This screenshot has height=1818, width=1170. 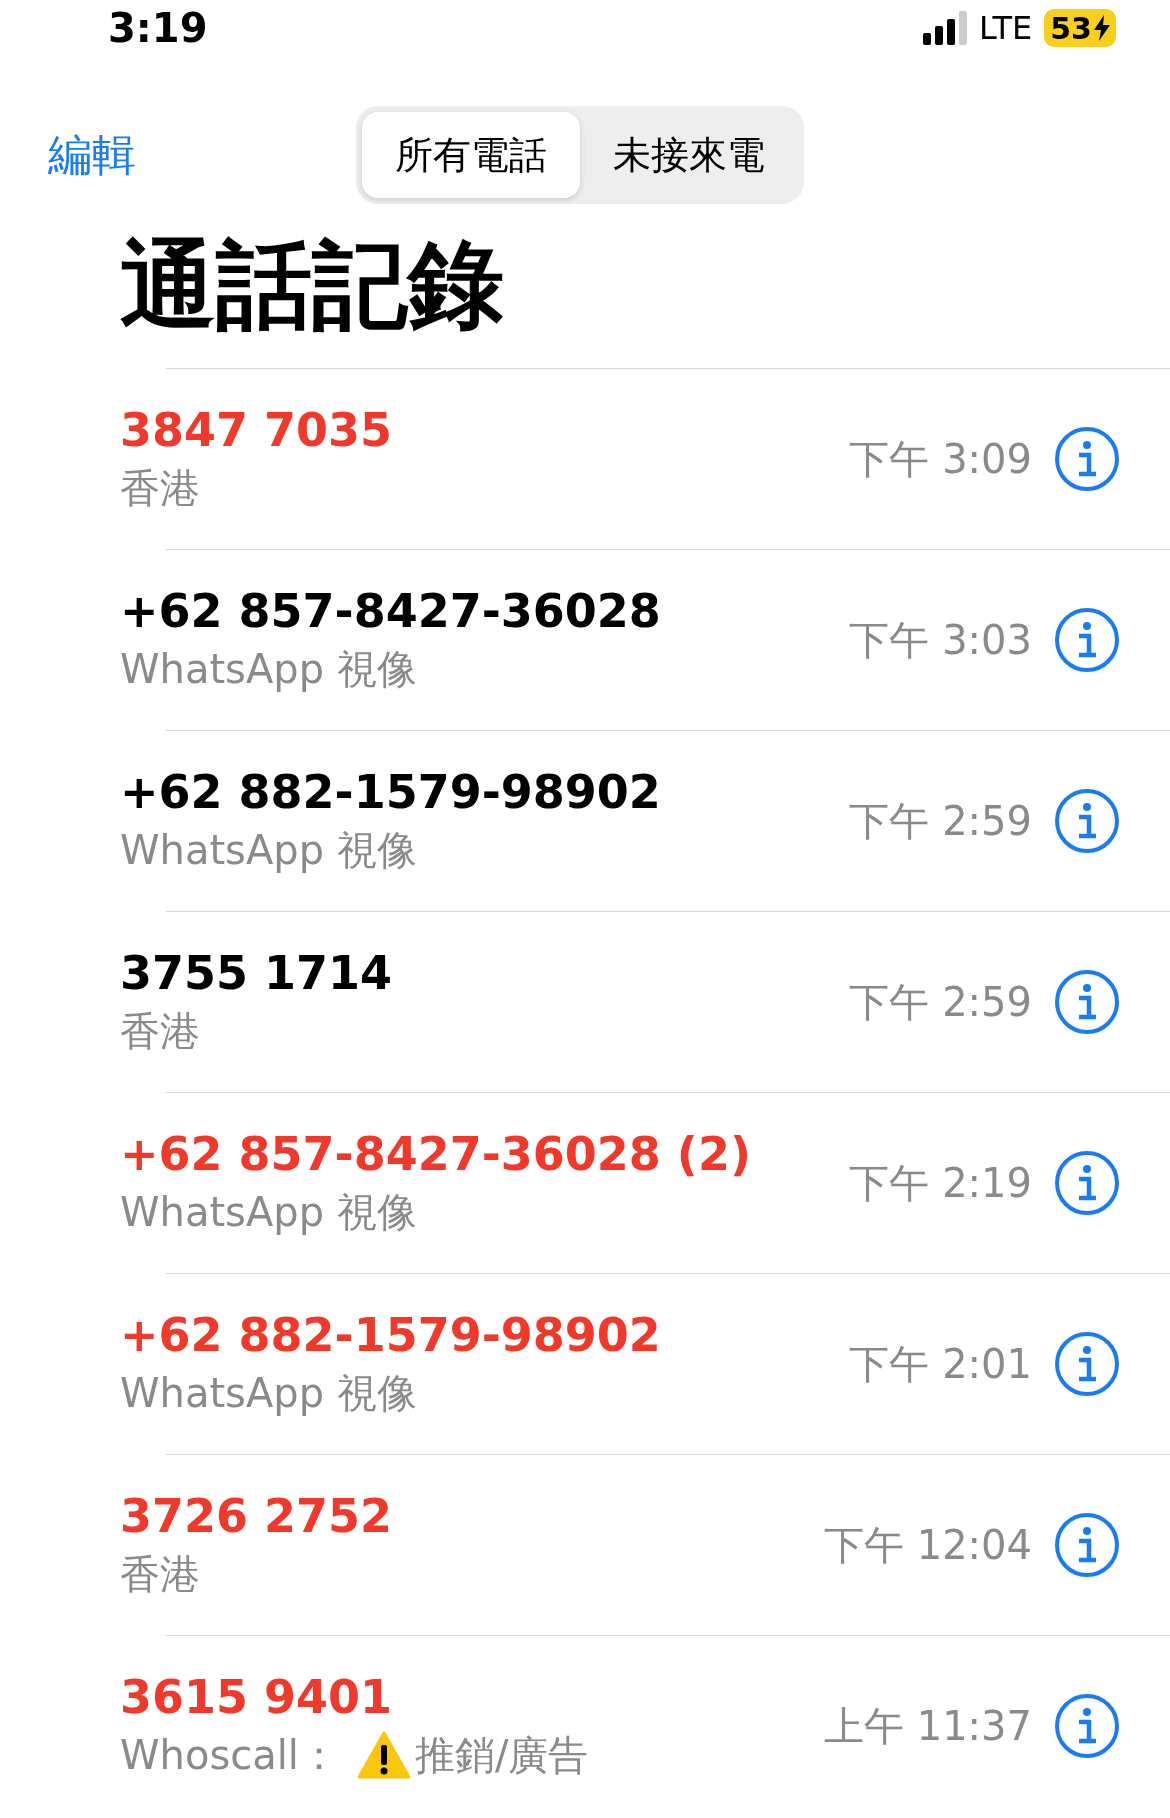 I want to click on filter-tab: 所有電話, so click(x=471, y=155).